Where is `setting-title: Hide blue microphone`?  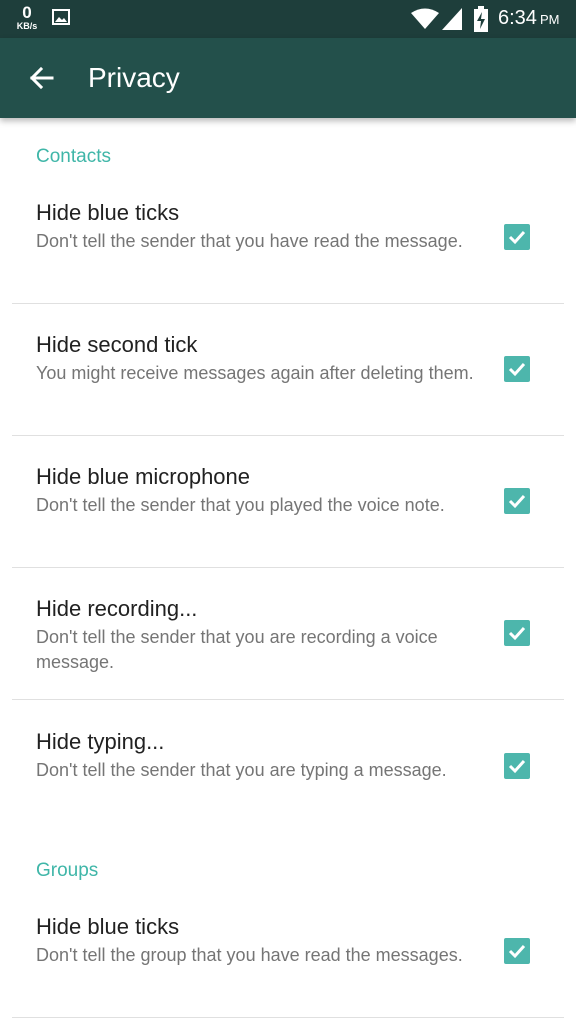 setting-title: Hide blue microphone is located at coordinates (143, 476).